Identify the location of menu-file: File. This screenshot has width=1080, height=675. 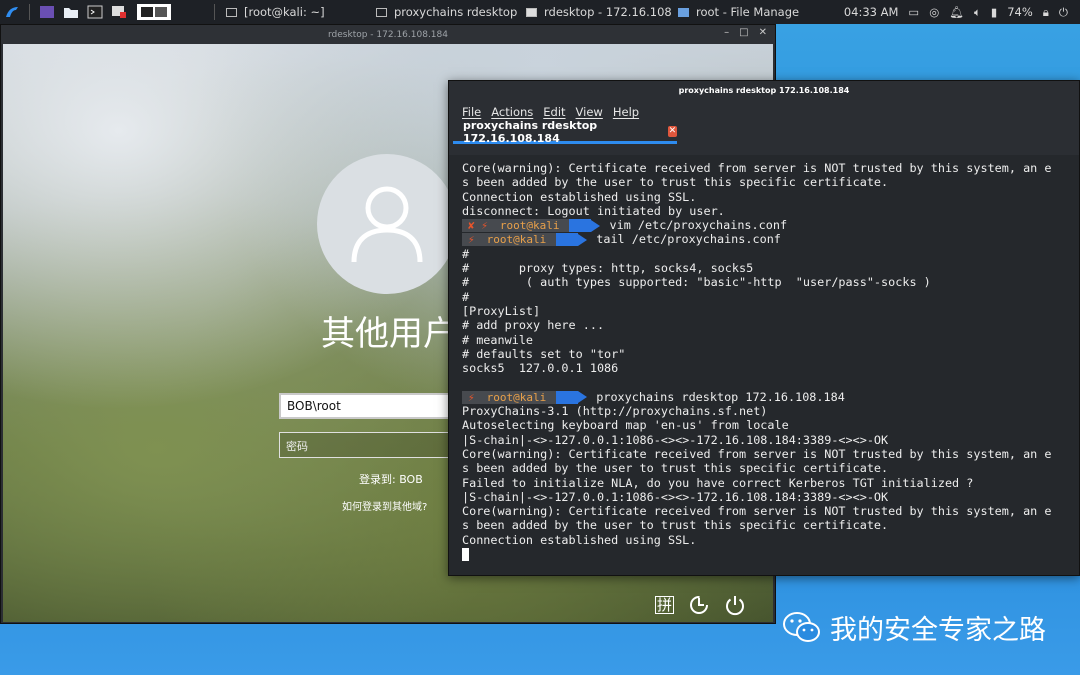
(471, 112).